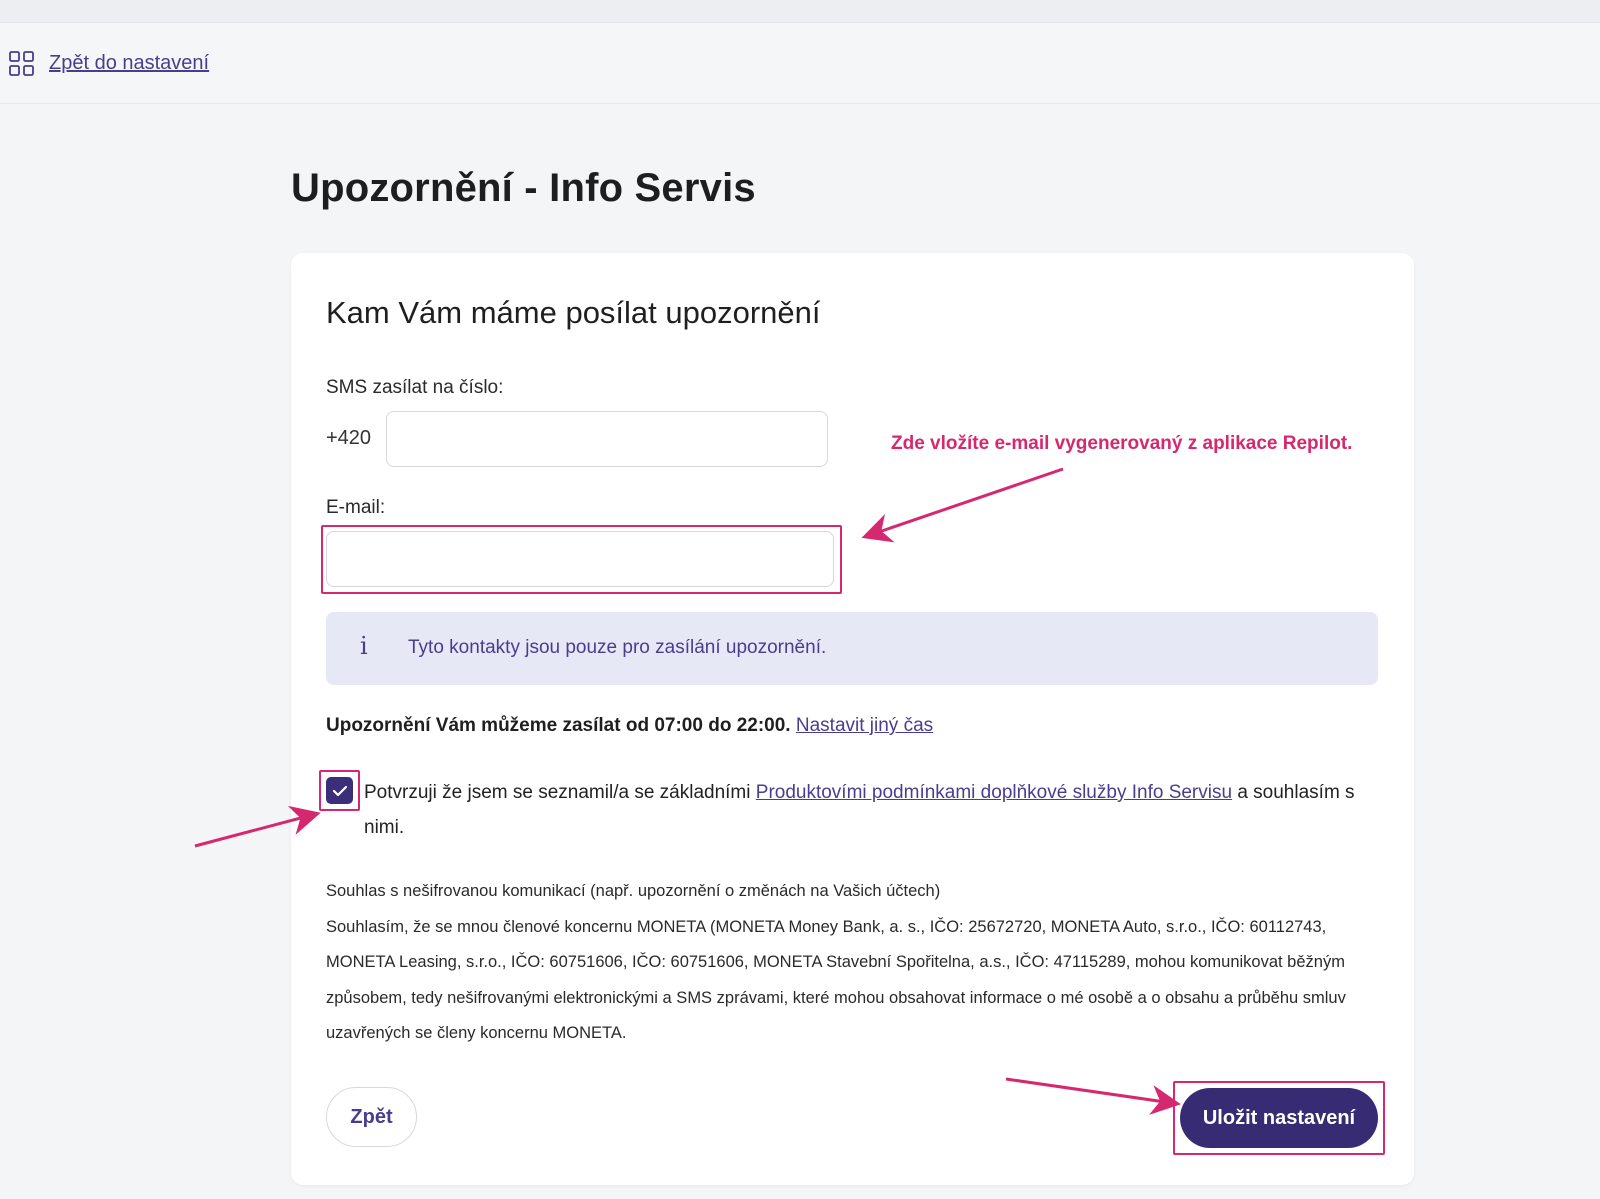 This screenshot has height=1199, width=1600. Describe the element at coordinates (800, 63) in the screenshot. I see `top-navigation-bar: Zpět do nastavení` at that location.